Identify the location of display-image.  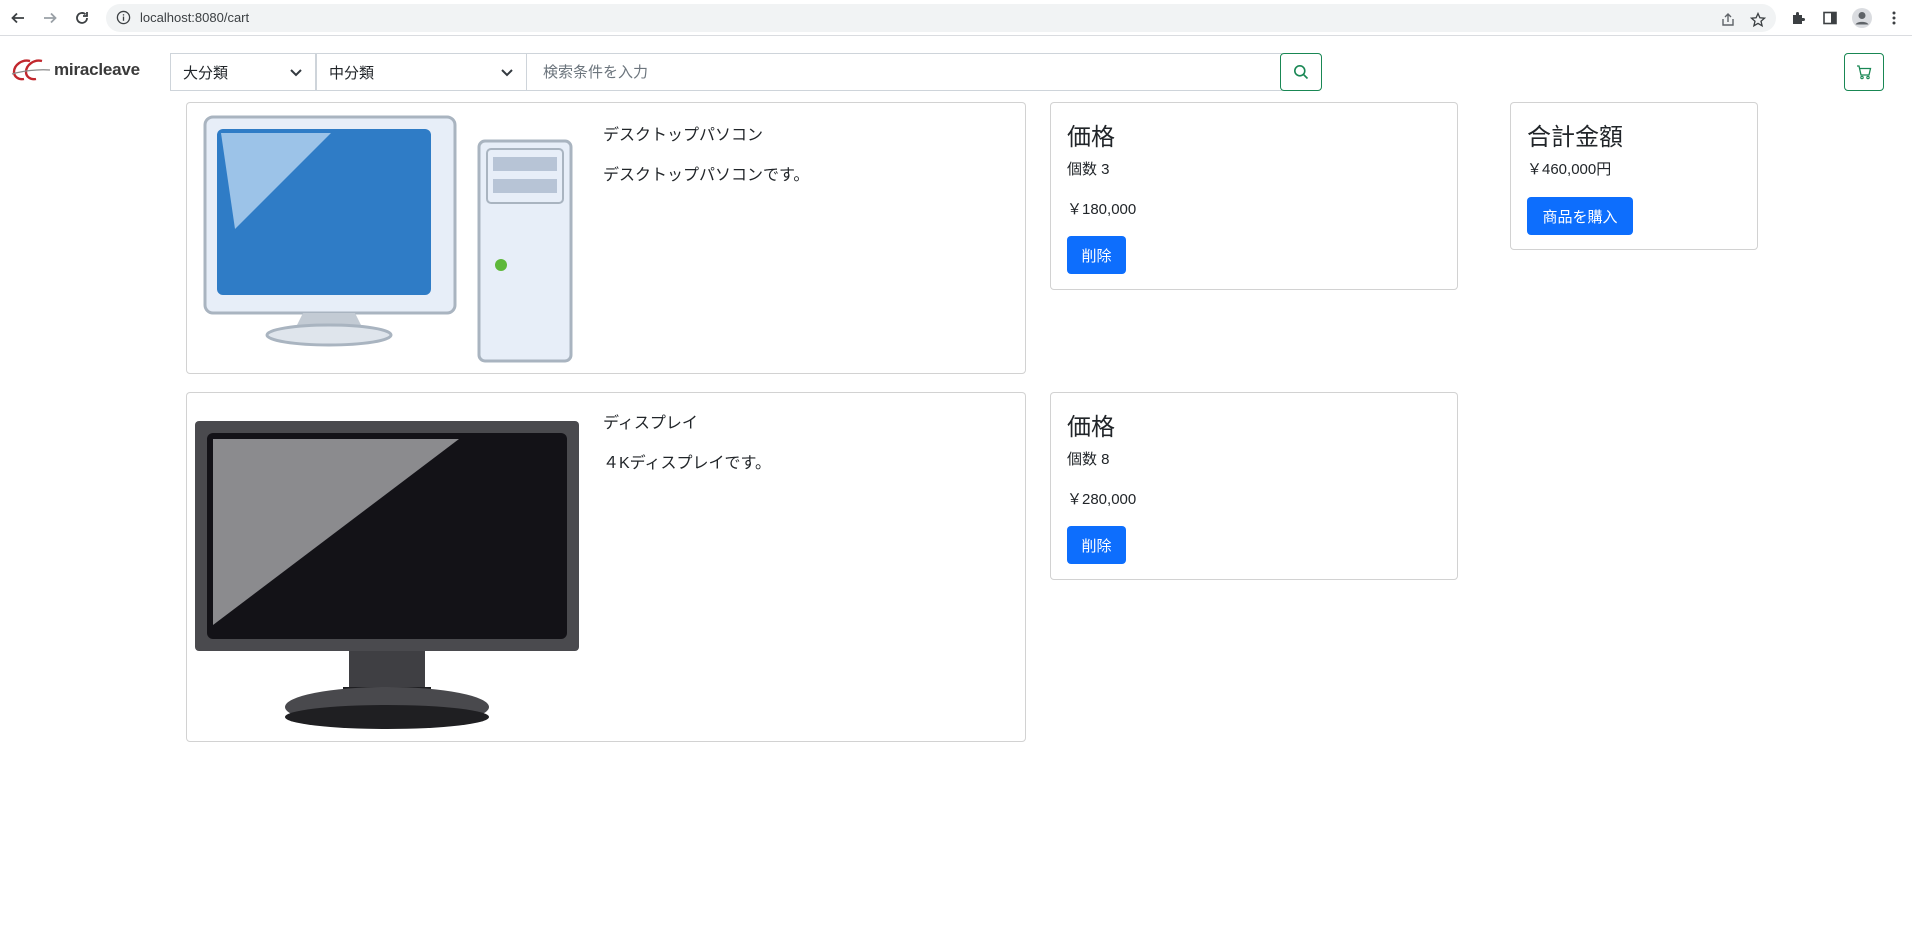
(387, 575).